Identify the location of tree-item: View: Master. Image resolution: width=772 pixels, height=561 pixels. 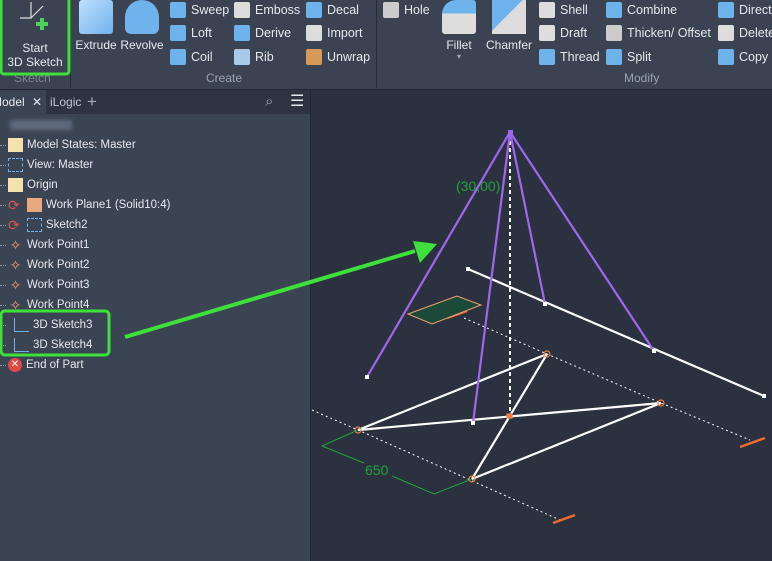
(46, 165).